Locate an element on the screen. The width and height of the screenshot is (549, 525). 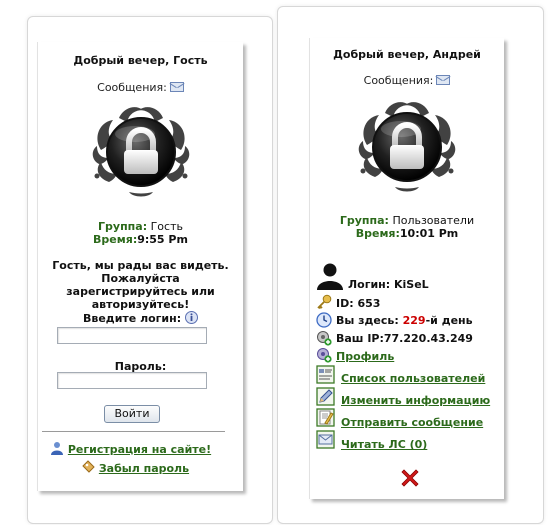
key-icon is located at coordinates (324, 302).